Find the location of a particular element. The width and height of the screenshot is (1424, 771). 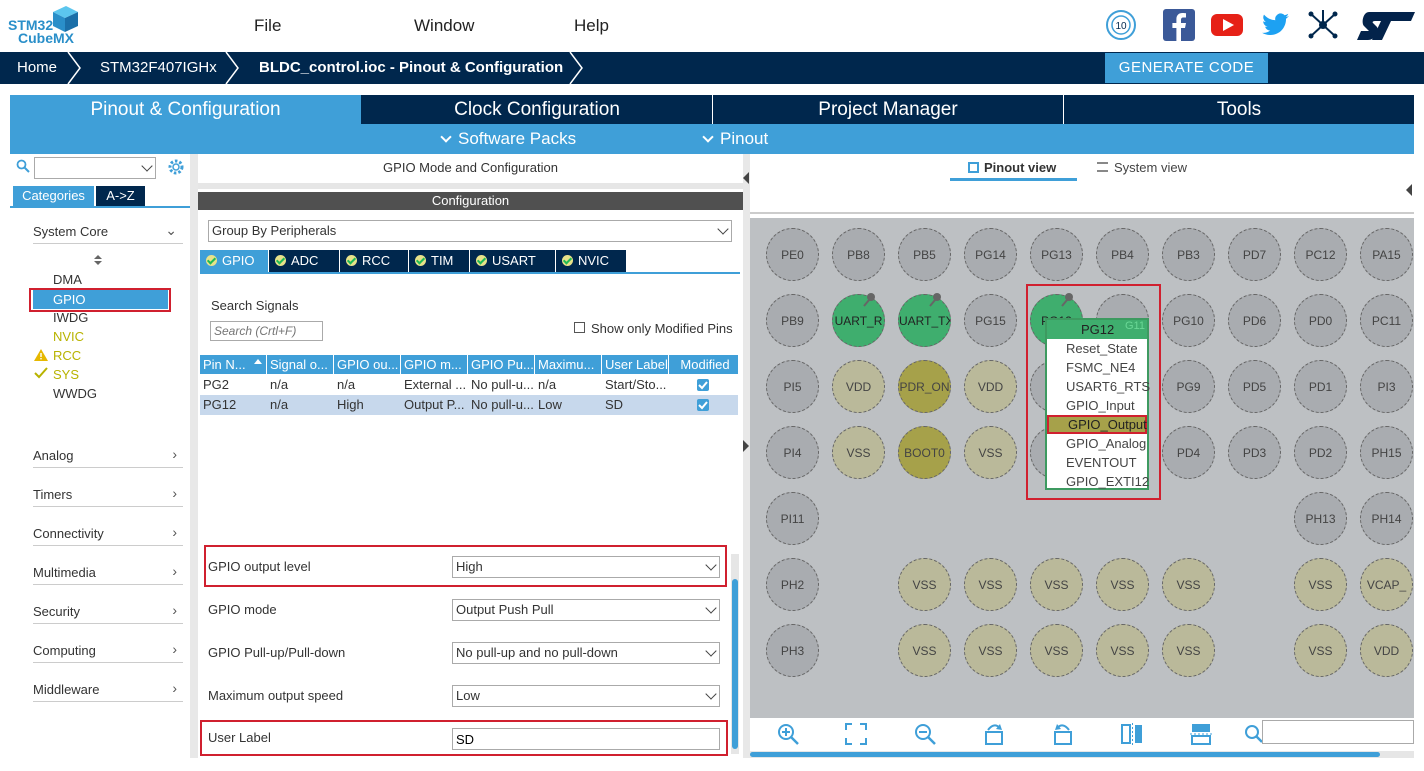

category-item-wwdg: WWDG is located at coordinates (75, 393).